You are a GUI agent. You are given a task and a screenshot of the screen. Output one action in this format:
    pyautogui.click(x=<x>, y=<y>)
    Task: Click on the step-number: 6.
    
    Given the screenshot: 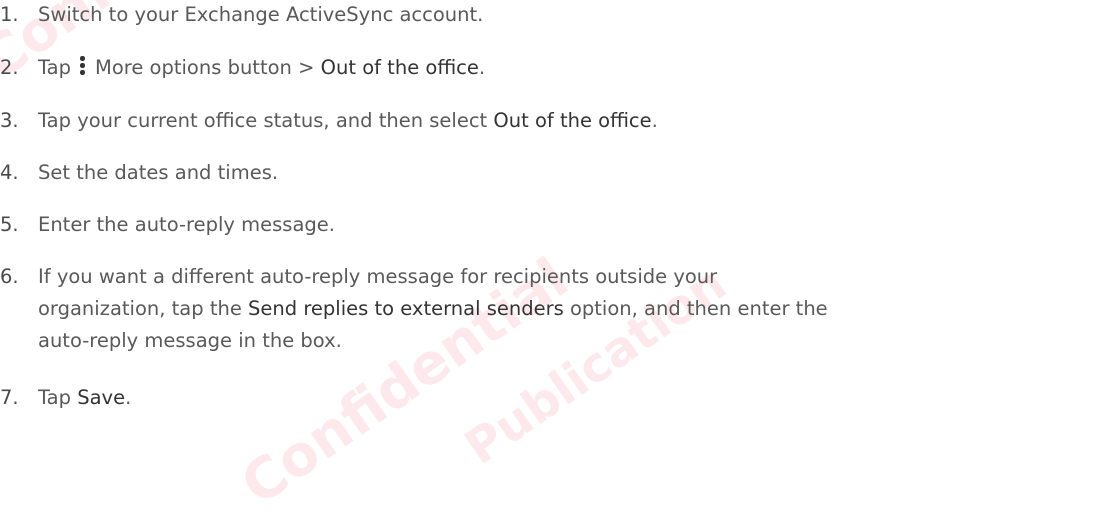 What is the action you would take?
    pyautogui.click(x=9, y=276)
    